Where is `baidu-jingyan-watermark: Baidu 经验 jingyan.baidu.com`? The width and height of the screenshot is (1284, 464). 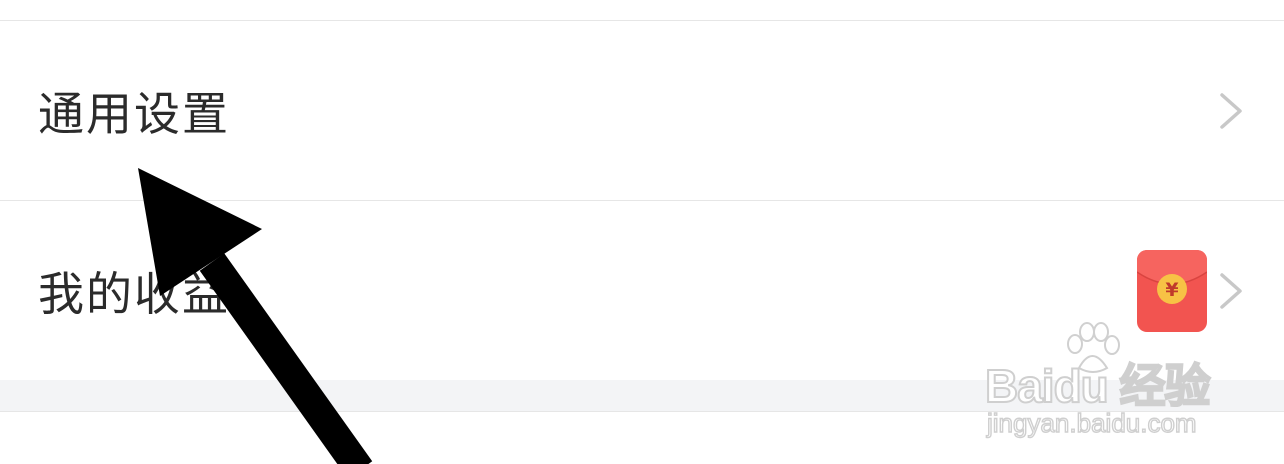
baidu-jingyan-watermark: Baidu 经验 jingyan.baidu.com is located at coordinates (1103, 381).